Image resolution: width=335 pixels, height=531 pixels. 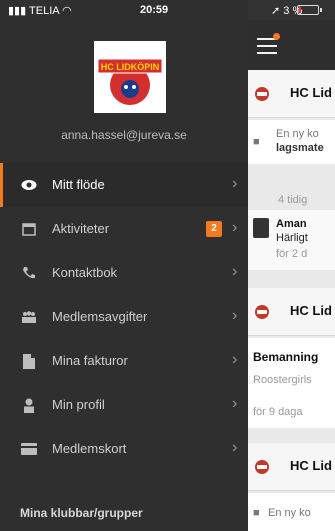 What do you see at coordinates (85, 272) in the screenshot?
I see `menu-item-label: Kontaktbok` at bounding box center [85, 272].